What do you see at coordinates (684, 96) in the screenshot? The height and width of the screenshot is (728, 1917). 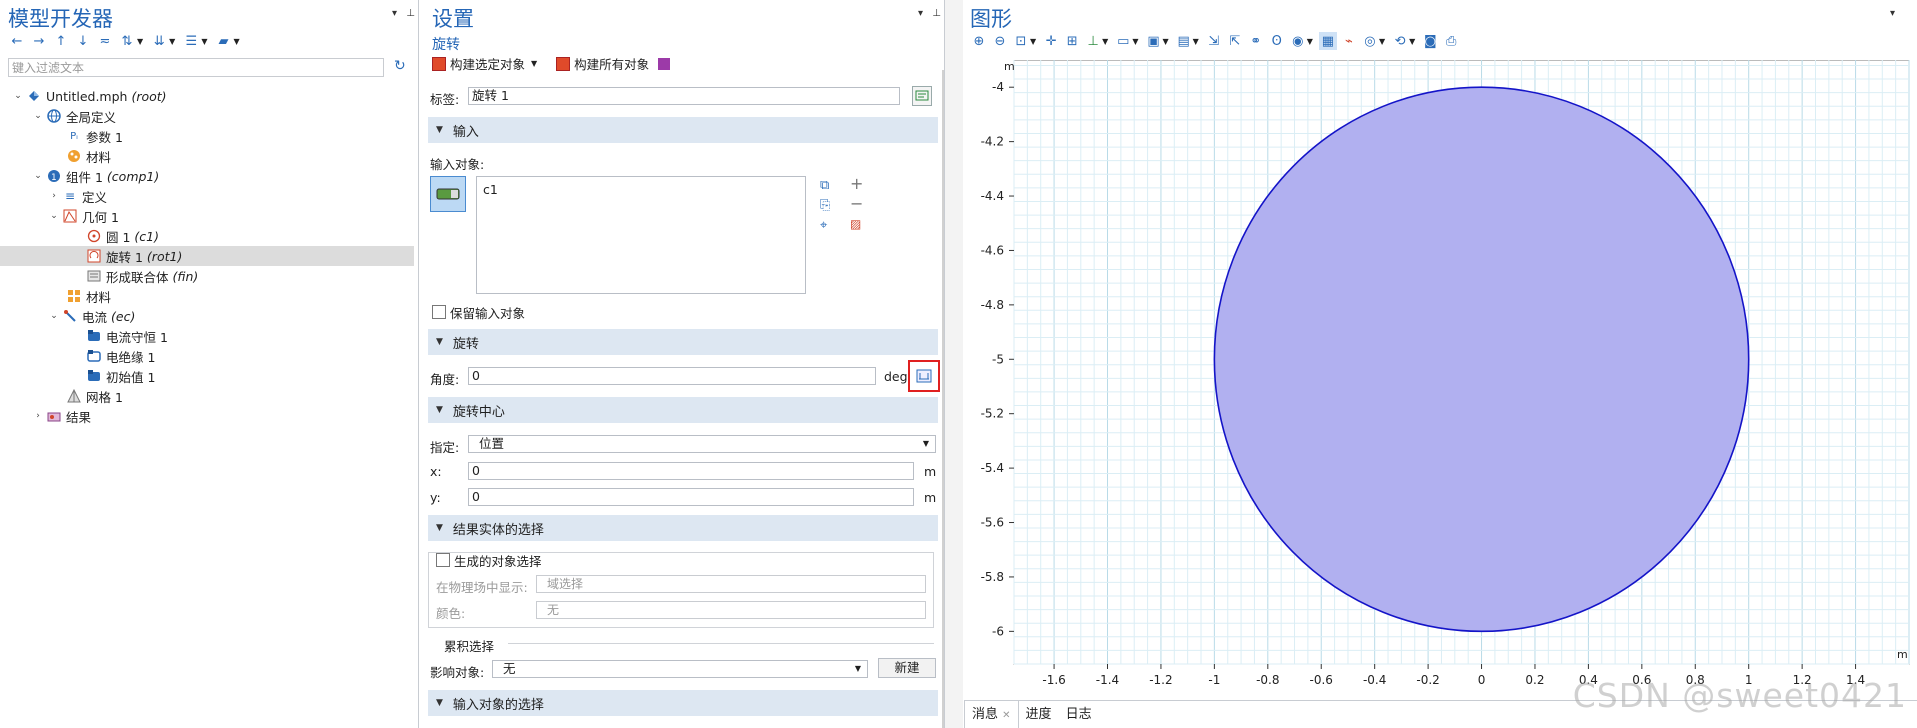 I see `label-field: 旋转 1` at bounding box center [684, 96].